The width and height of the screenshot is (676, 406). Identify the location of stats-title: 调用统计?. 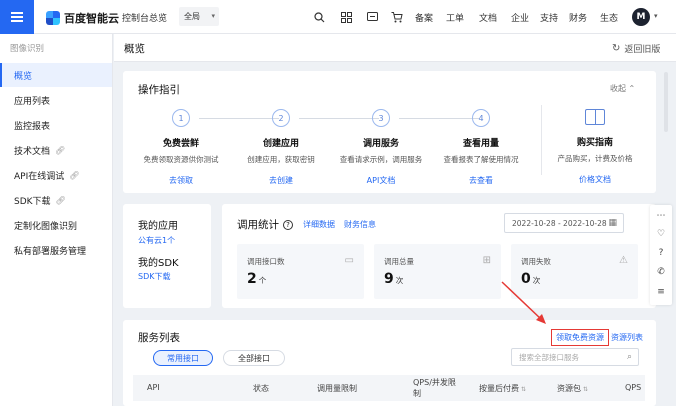
(265, 224).